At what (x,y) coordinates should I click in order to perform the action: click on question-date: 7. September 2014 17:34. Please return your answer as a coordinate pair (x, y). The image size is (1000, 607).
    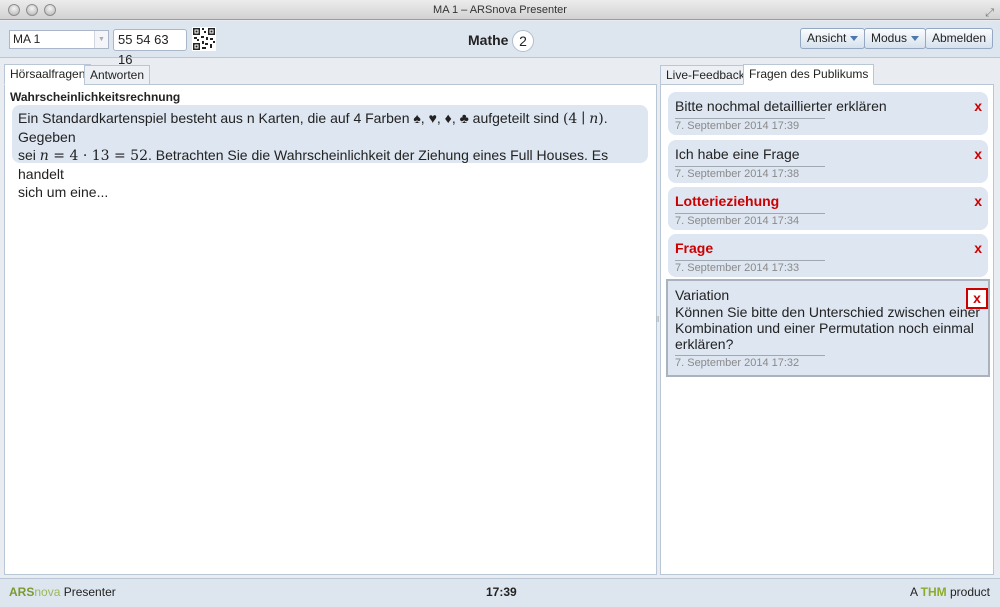
    Looking at the image, I should click on (750, 220).